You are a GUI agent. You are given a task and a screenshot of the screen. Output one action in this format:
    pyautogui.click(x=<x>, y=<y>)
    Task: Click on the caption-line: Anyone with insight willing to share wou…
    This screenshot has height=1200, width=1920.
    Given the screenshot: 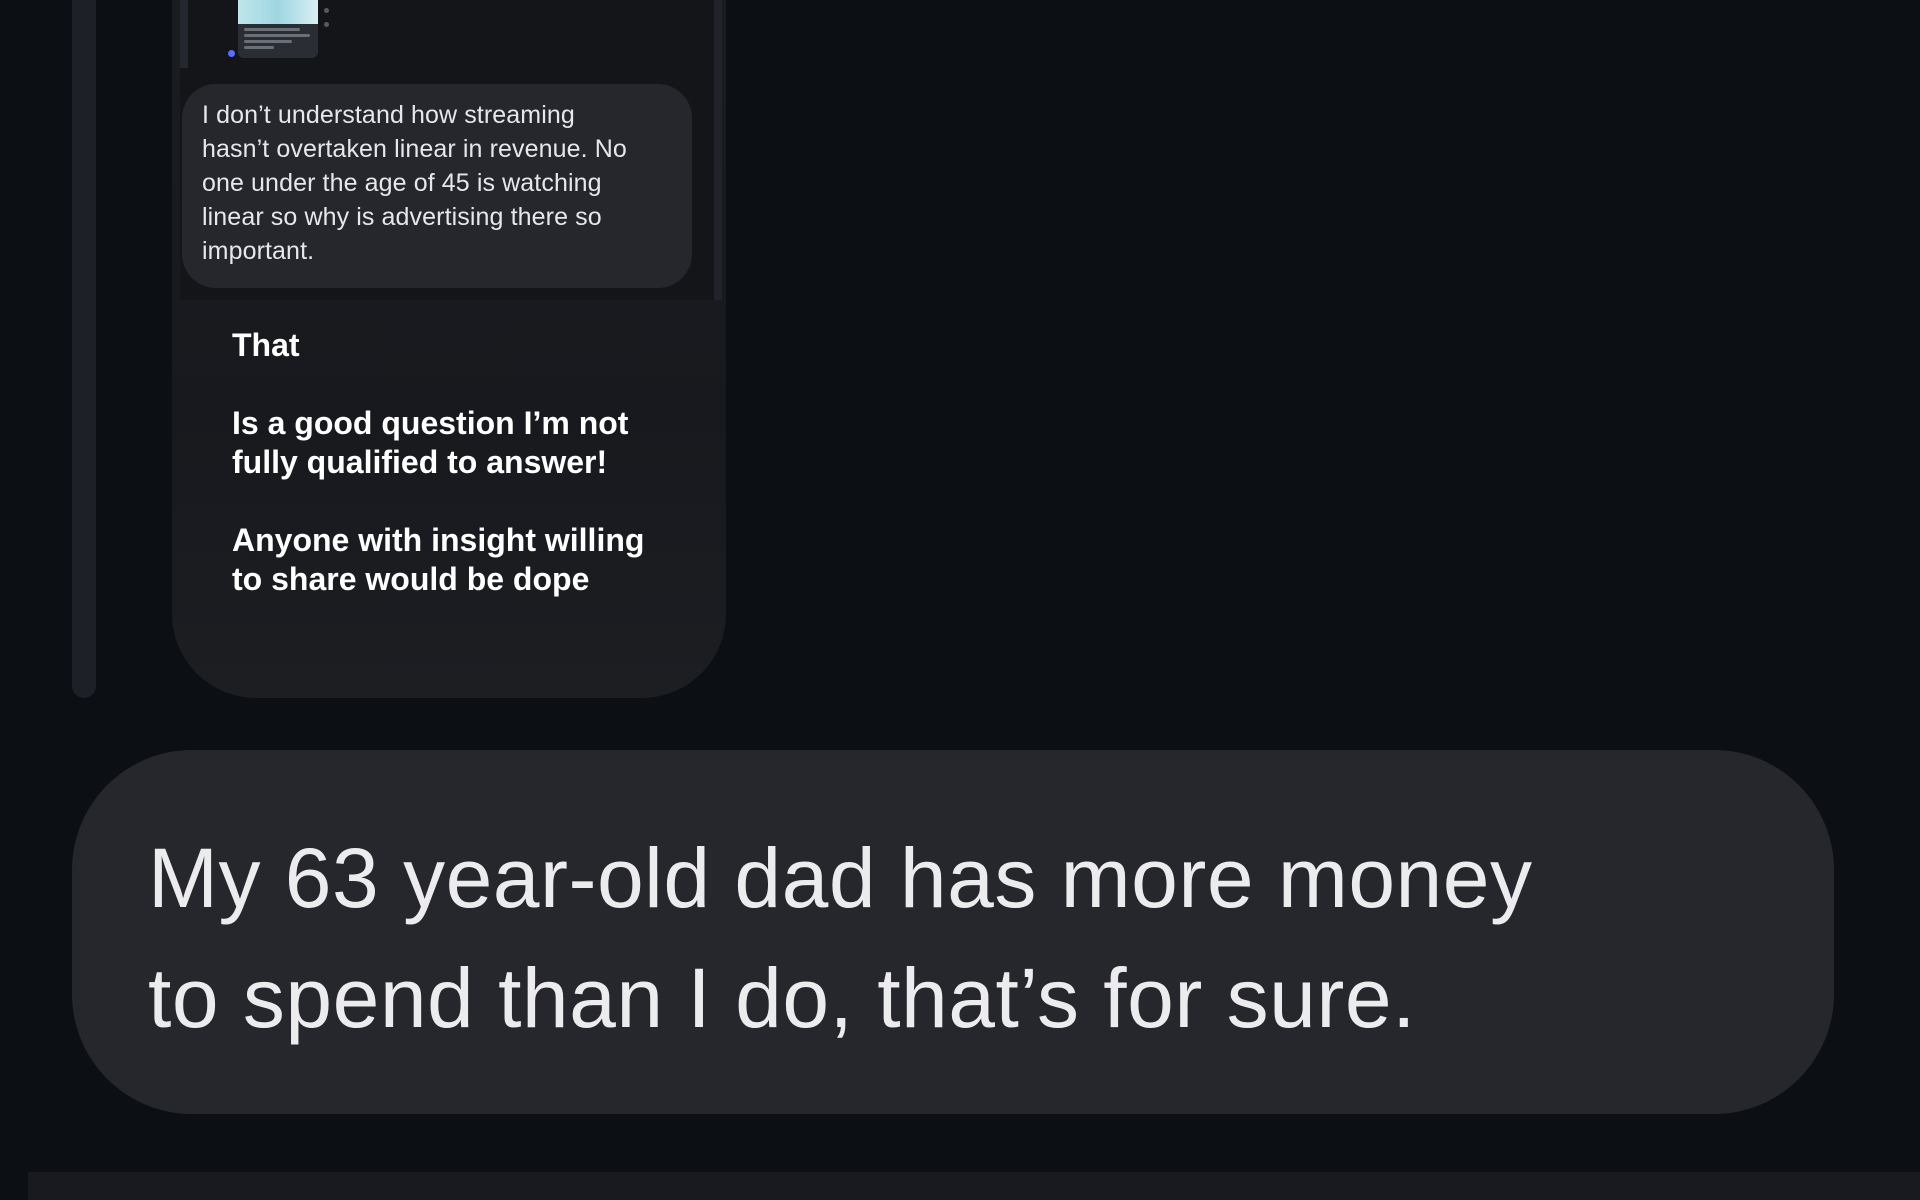 What is the action you would take?
    pyautogui.click(x=438, y=559)
    